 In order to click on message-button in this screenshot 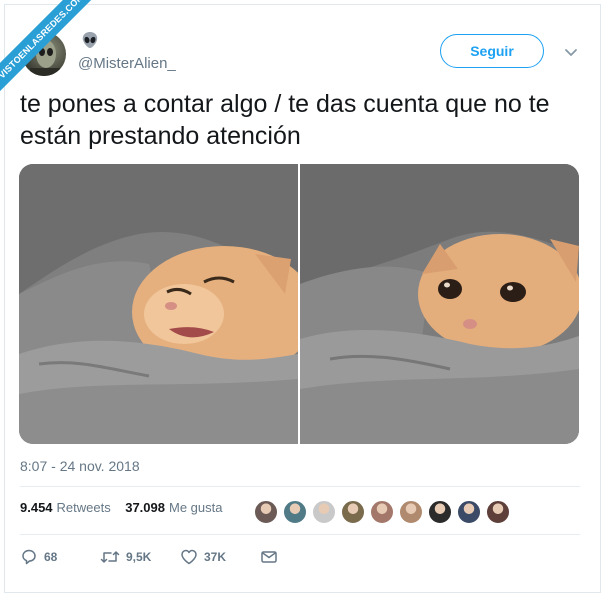, I will do `click(269, 557)`.